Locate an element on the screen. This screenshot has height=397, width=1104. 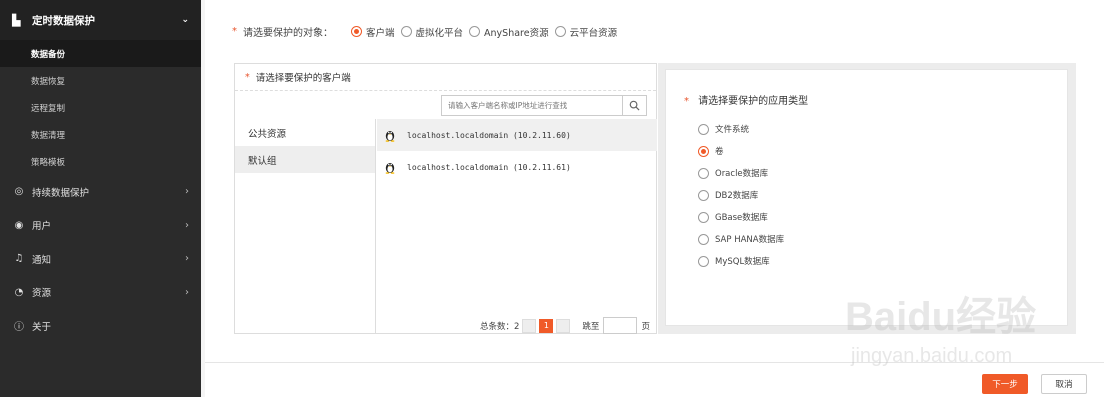
app-type-title: * 请选择要保护的应用类型 is located at coordinates (746, 99).